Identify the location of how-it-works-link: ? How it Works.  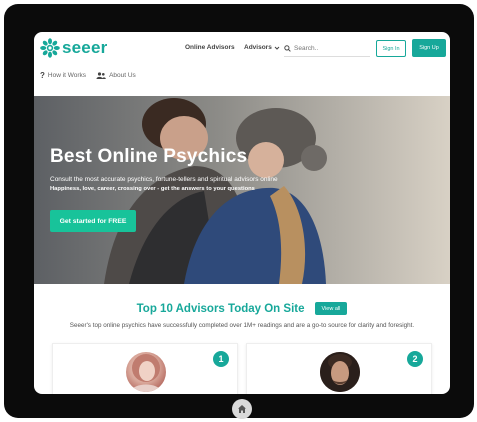
(63, 75).